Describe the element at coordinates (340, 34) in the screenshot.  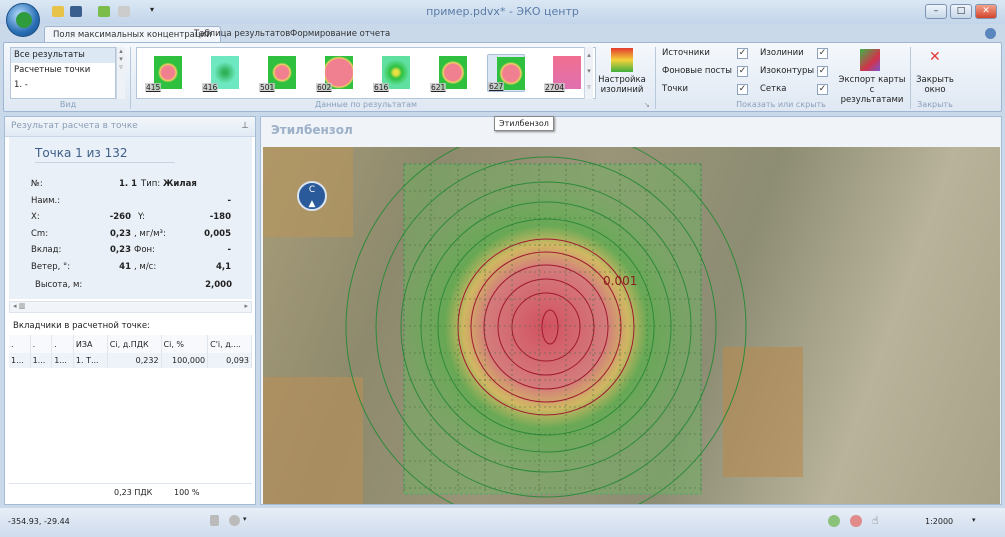
I see `tab-report: Формирование отчета` at that location.